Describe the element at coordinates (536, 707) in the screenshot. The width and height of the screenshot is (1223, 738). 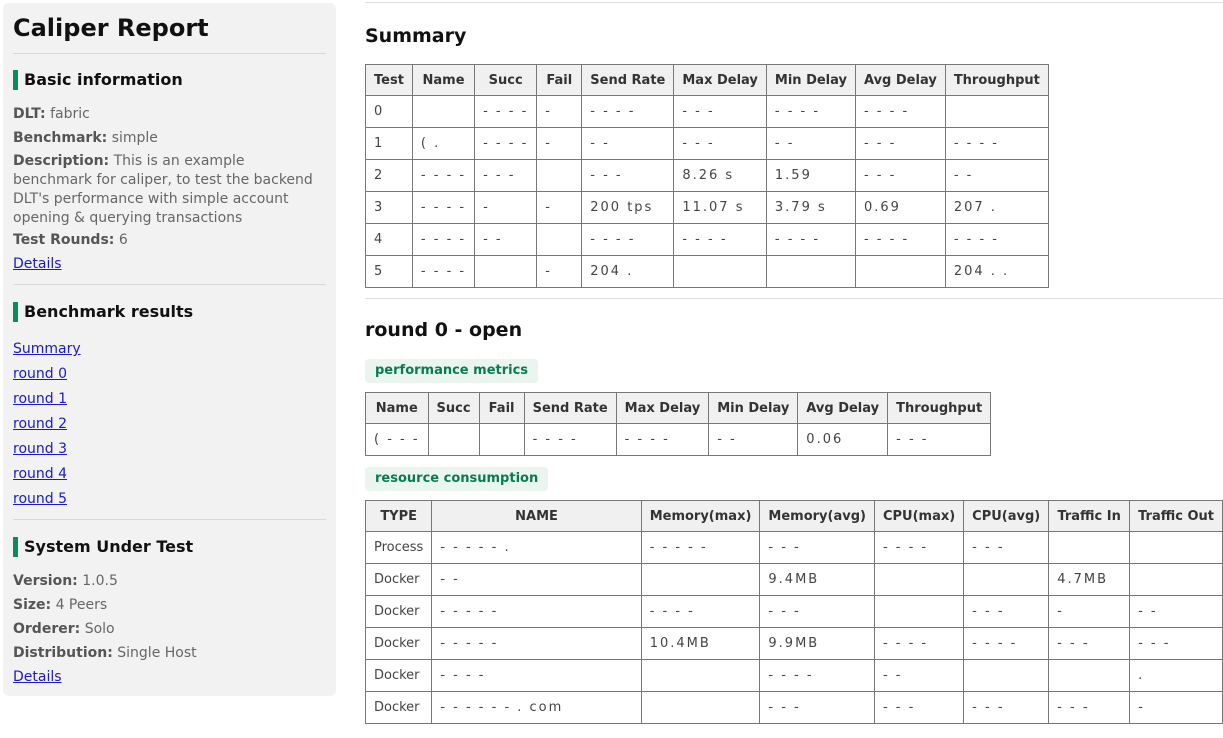
I see `resource-cell: - - - - - - . com` at that location.